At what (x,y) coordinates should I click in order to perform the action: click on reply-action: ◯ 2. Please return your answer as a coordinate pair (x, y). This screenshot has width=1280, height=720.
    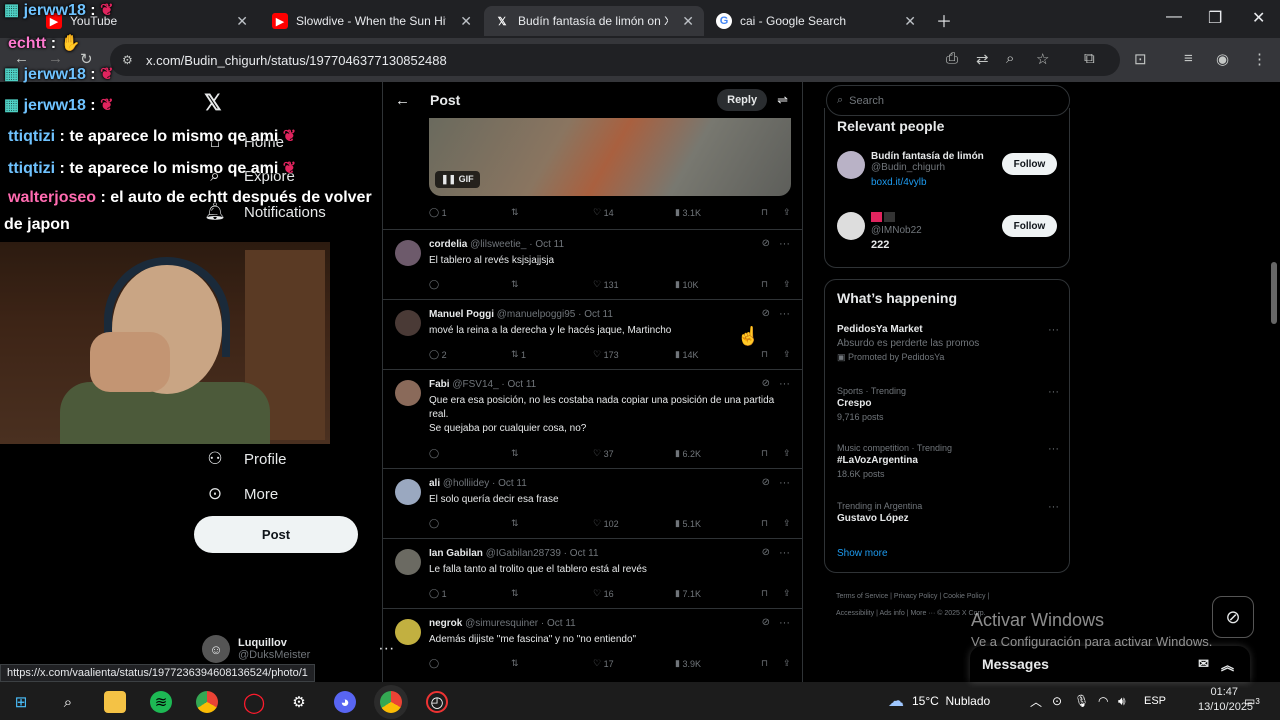
    Looking at the image, I should click on (470, 354).